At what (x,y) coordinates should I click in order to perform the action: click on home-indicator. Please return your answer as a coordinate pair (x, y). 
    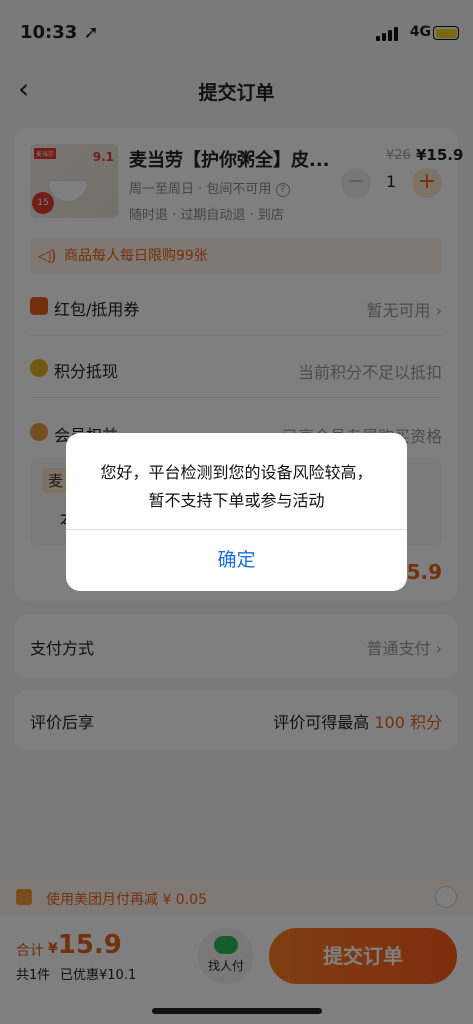
    Looking at the image, I should click on (237, 1011).